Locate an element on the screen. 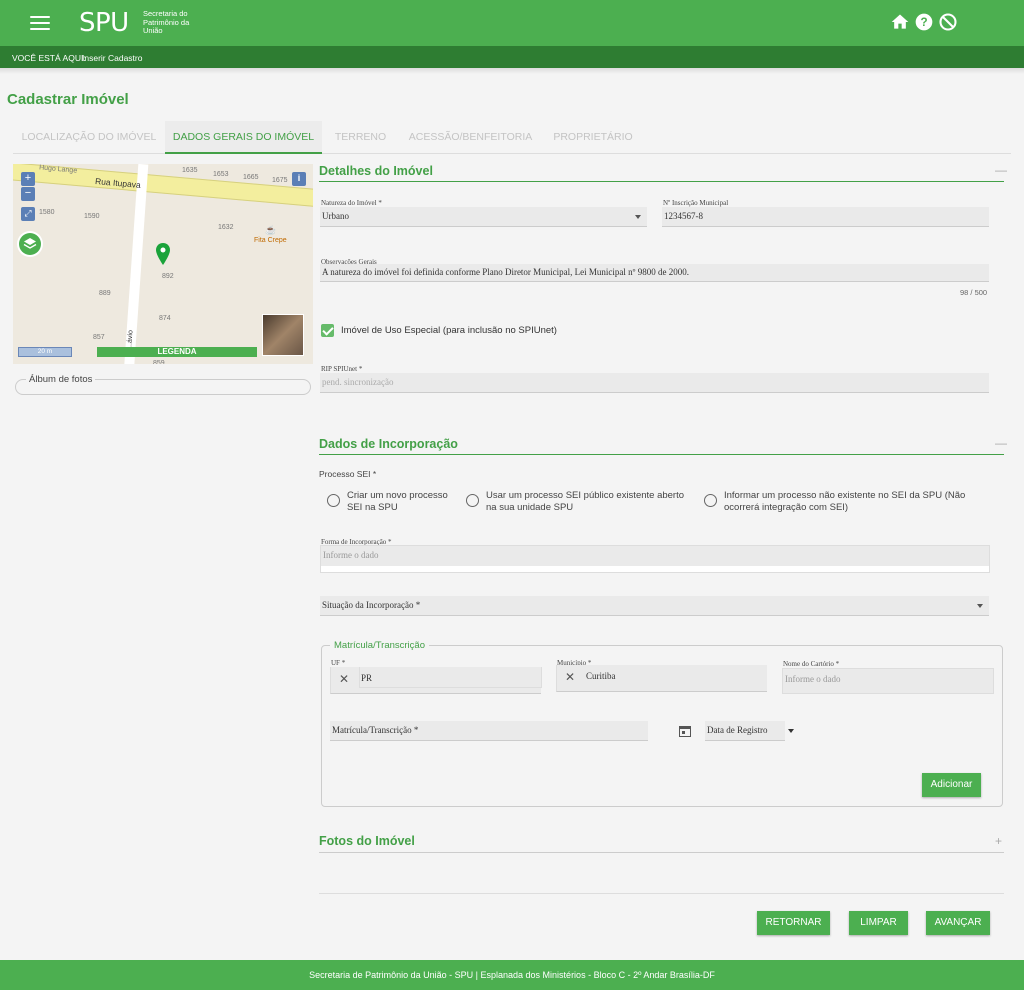  cartorio-label: Nome do Cartório * is located at coordinates (811, 664).